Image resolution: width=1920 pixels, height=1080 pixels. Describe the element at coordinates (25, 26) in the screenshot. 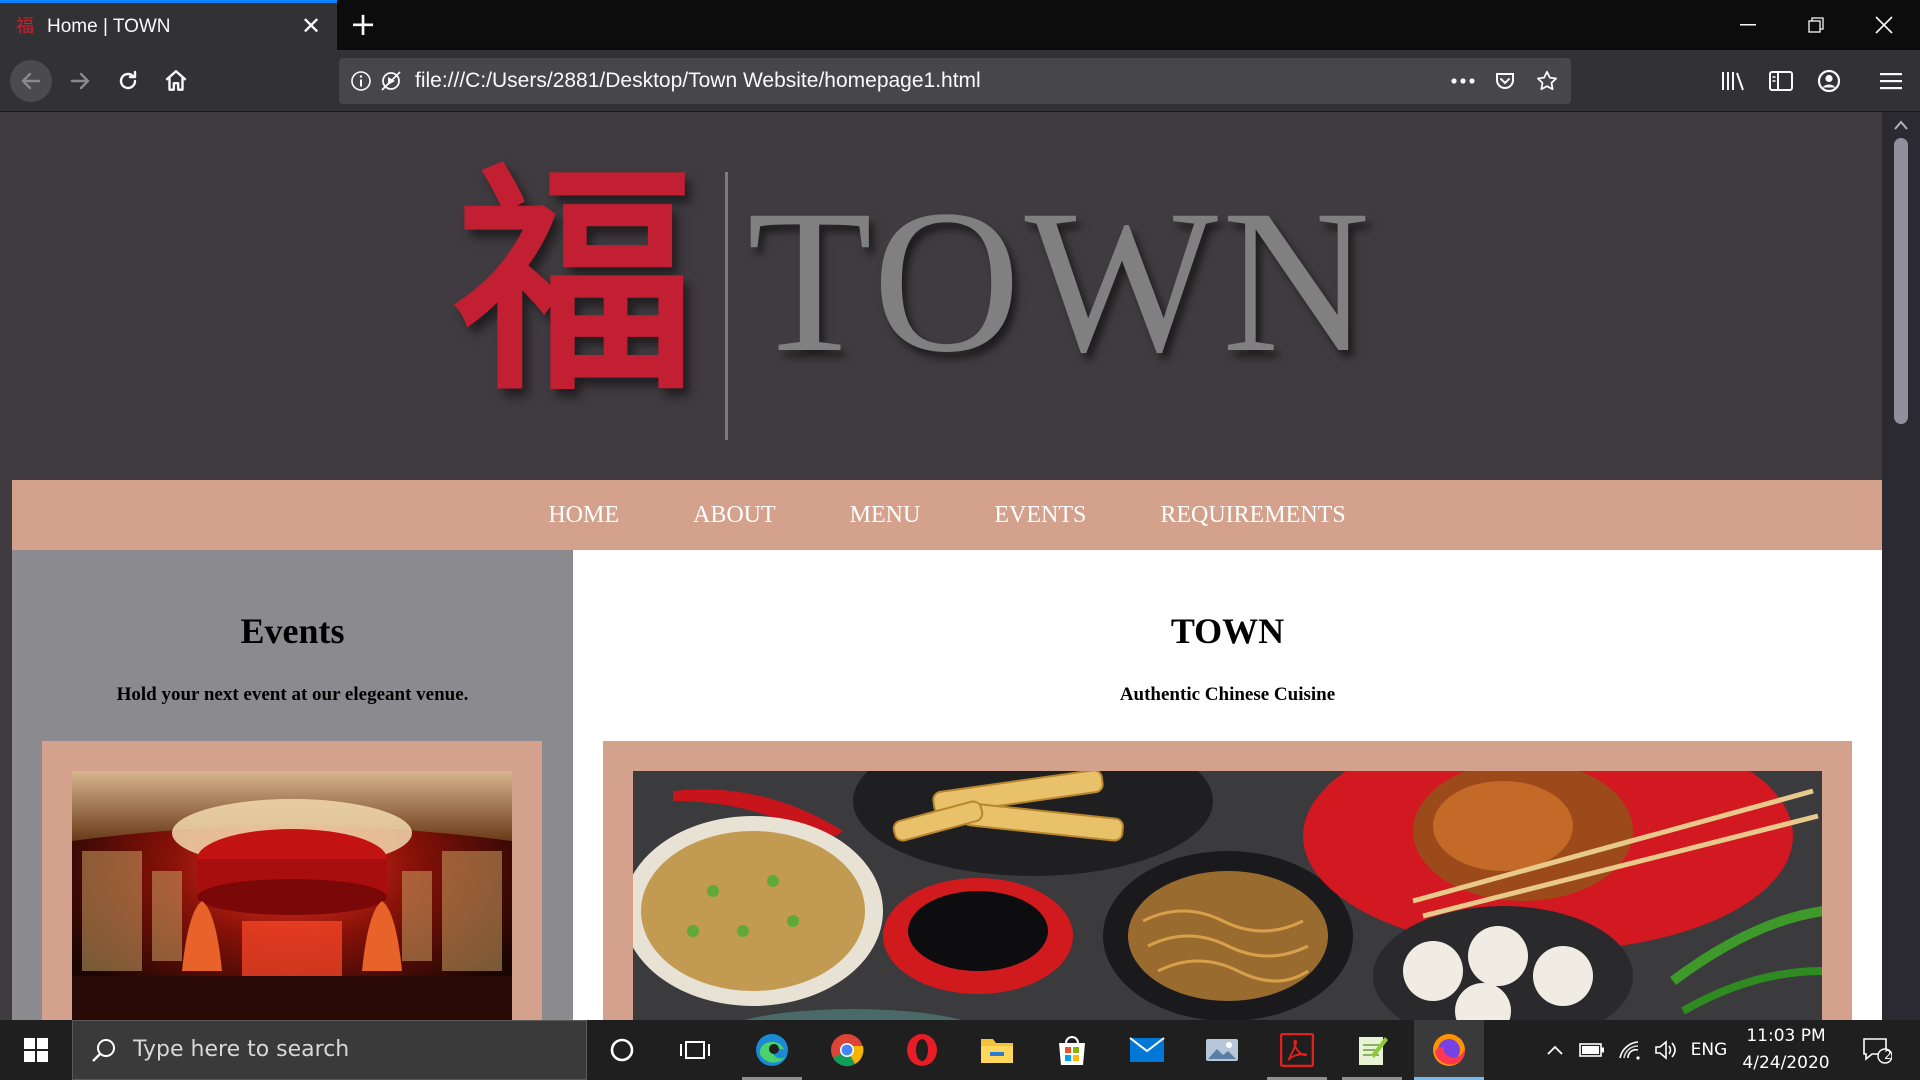

I see `tab-favicon-icon: 福` at that location.